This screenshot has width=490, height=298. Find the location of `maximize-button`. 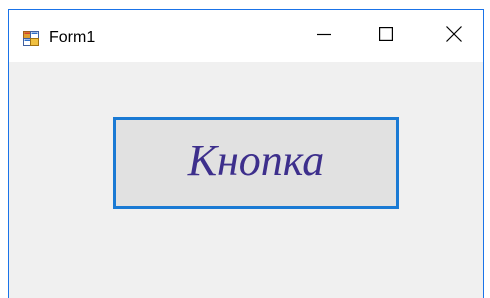

maximize-button is located at coordinates (386, 36).